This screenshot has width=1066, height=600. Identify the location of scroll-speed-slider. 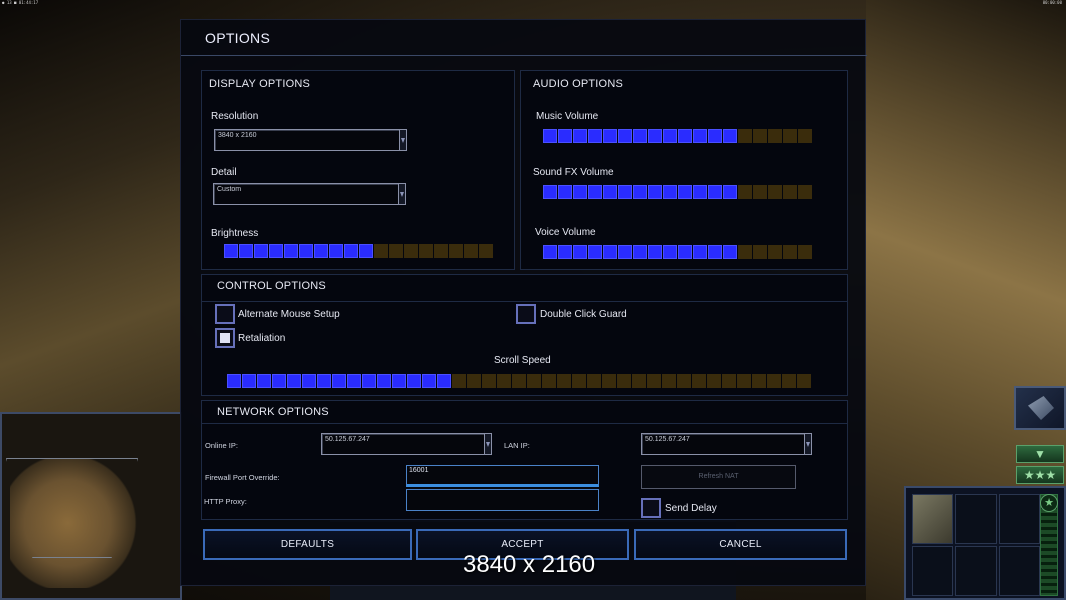
(519, 381).